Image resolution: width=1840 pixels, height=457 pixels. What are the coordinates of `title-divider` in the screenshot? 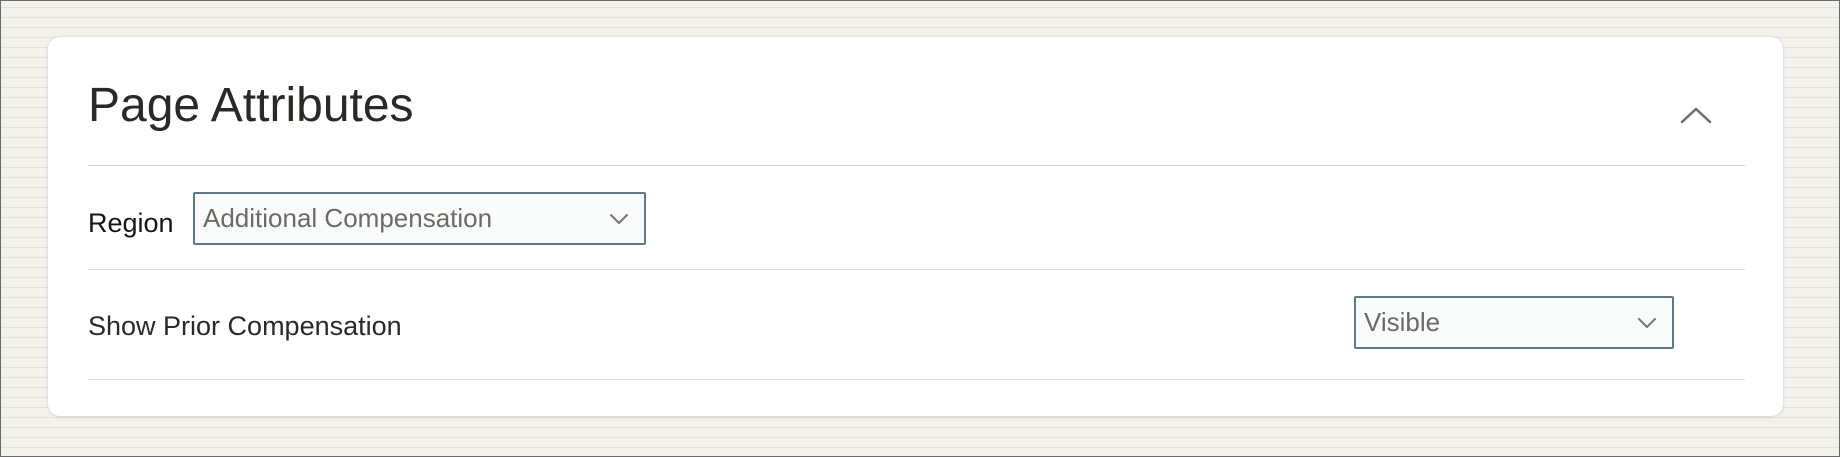 It's located at (916, 165).